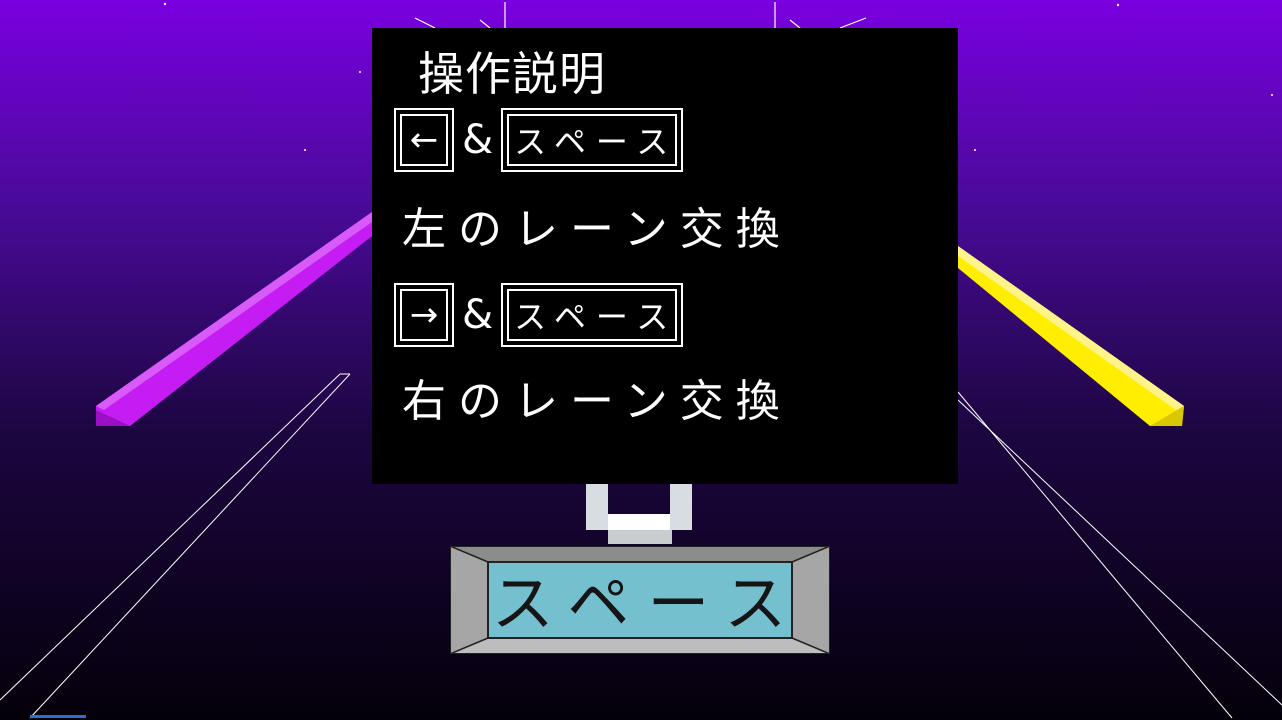 The height and width of the screenshot is (720, 1282). I want to click on right-swap-key-combo: → & スペース, so click(539, 315).